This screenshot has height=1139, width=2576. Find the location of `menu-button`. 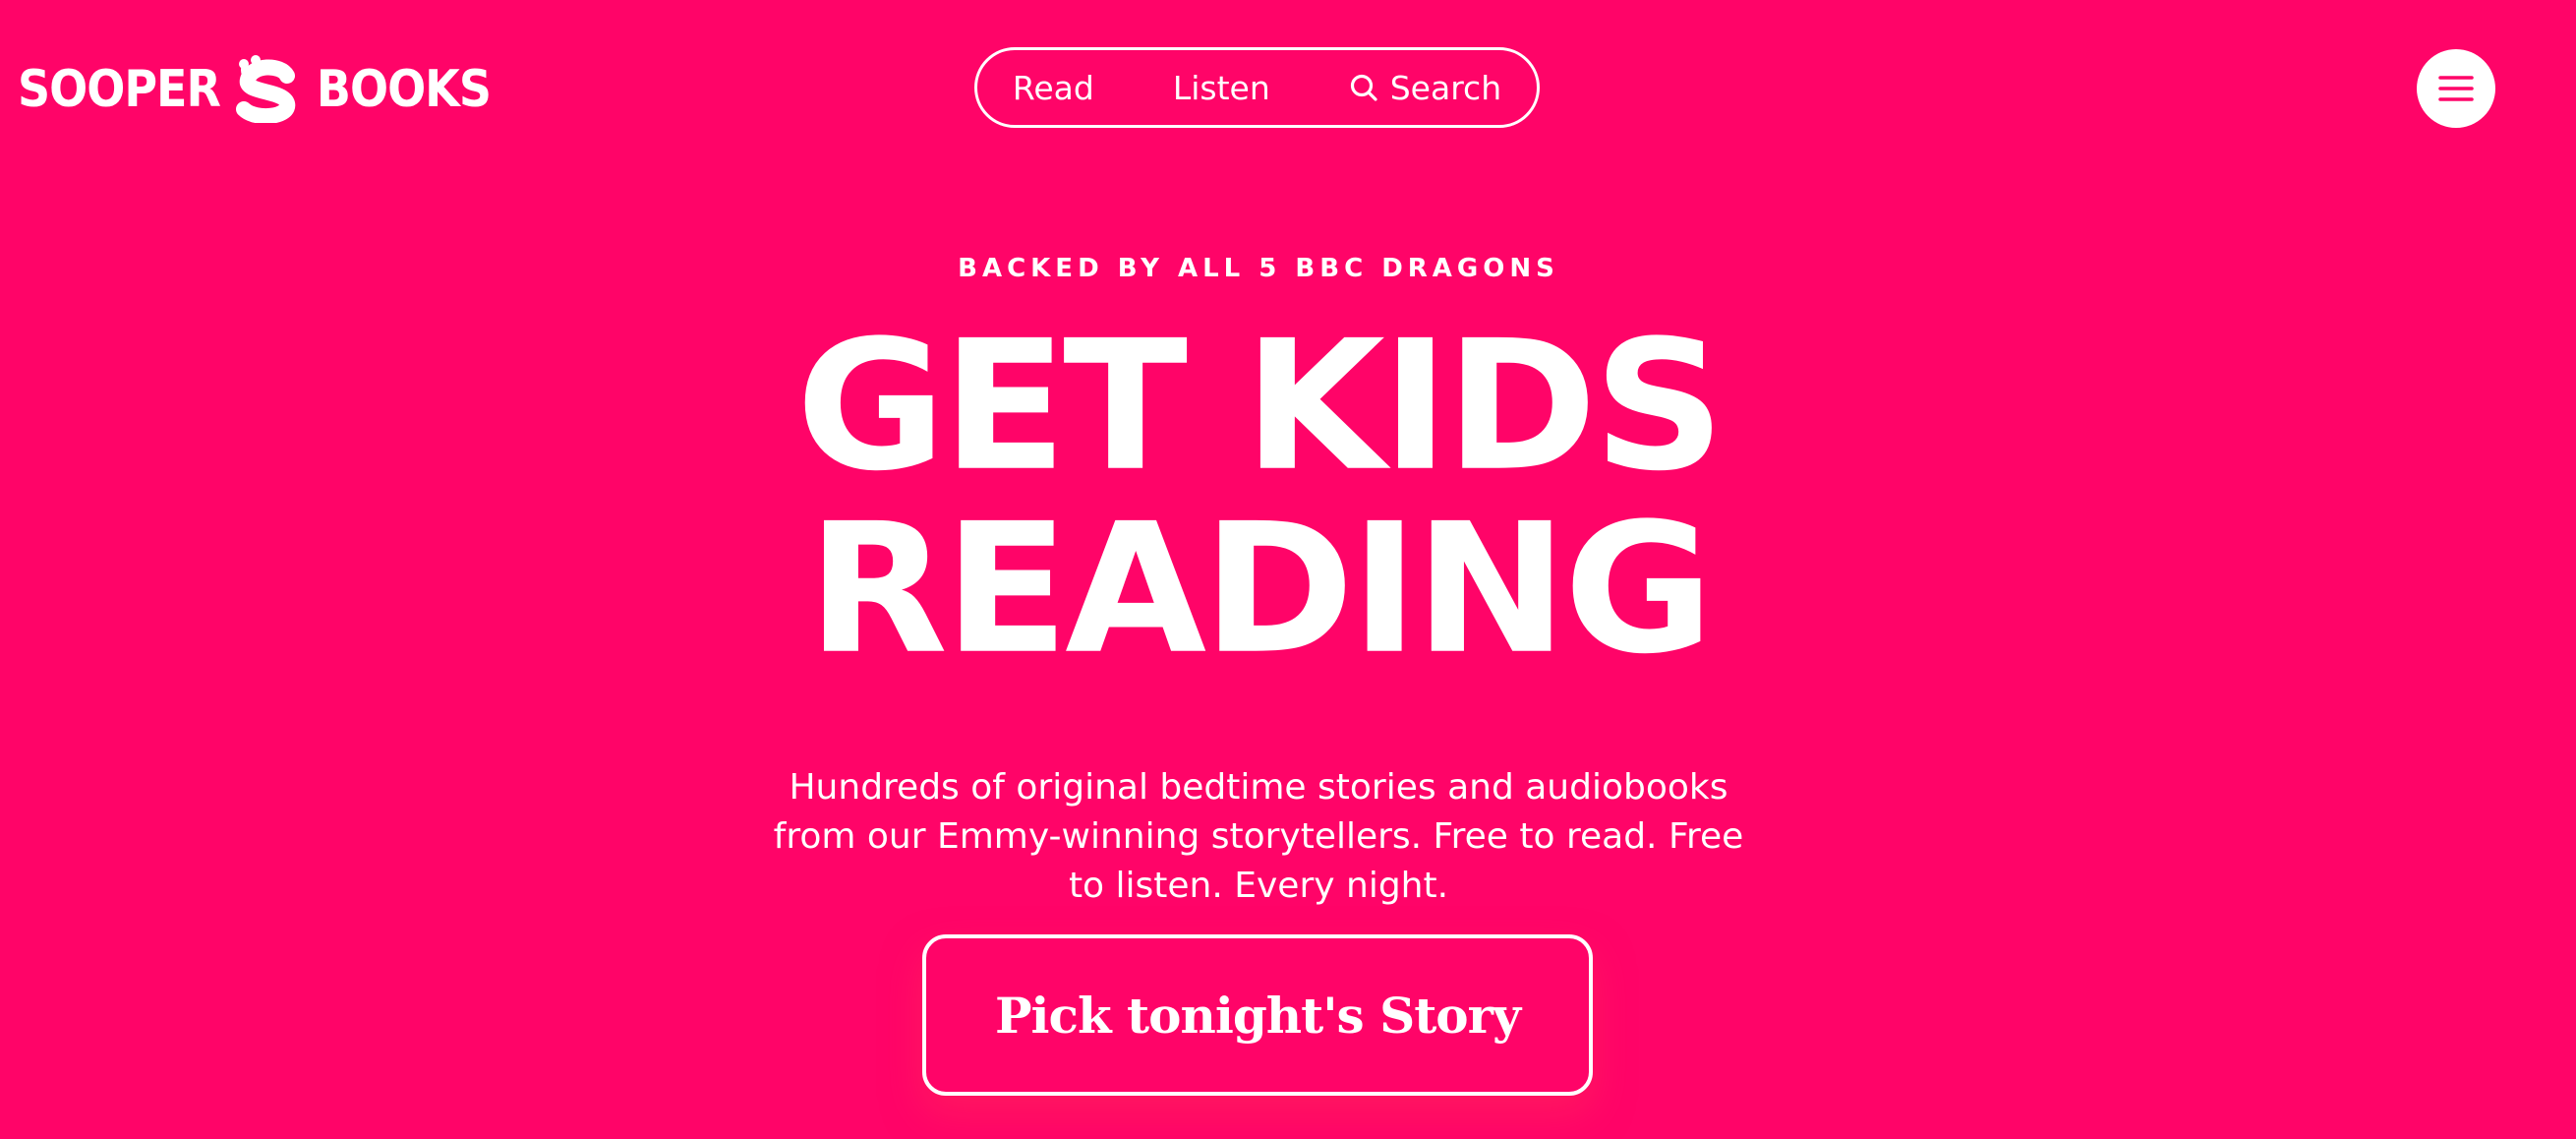

menu-button is located at coordinates (2456, 88).